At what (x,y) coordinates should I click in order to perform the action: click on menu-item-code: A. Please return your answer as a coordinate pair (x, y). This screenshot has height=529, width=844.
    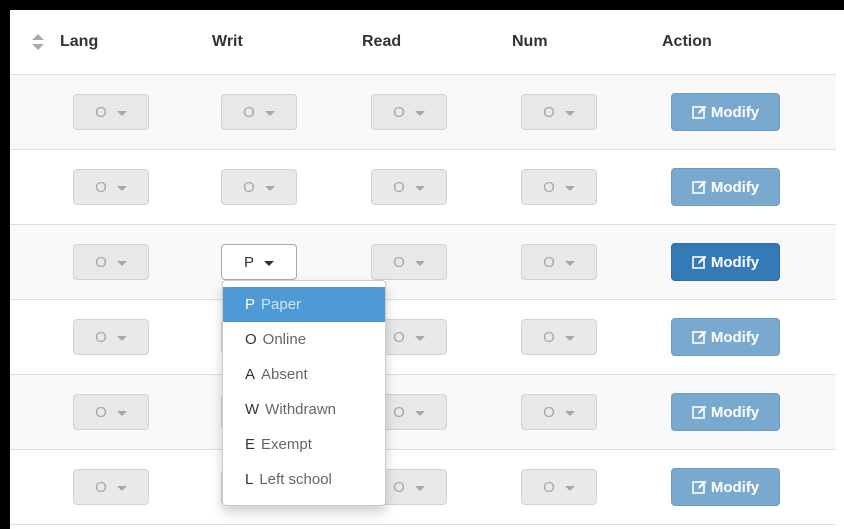
    Looking at the image, I should click on (250, 374).